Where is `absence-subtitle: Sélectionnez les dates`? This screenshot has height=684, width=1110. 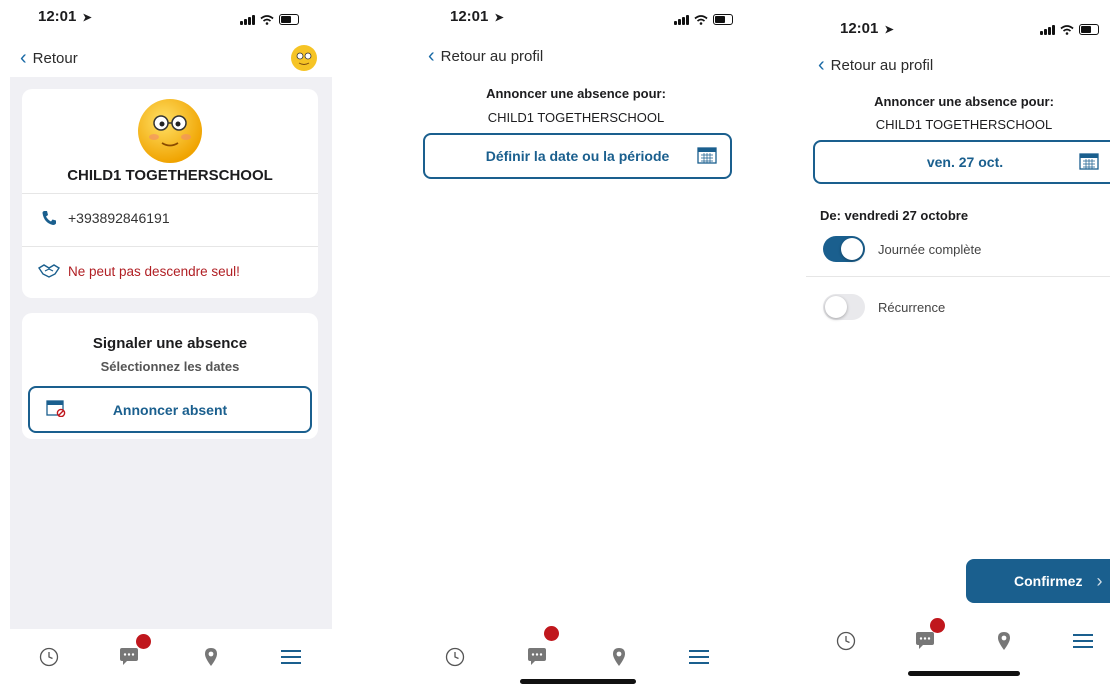
absence-subtitle: Sélectionnez les dates is located at coordinates (170, 366).